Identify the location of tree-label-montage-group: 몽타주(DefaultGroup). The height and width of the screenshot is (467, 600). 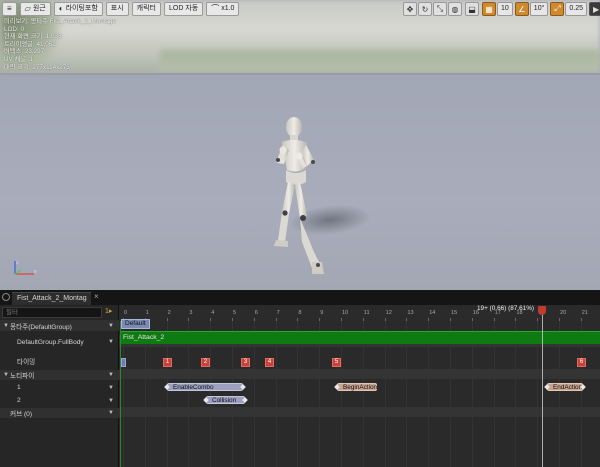
(41, 327).